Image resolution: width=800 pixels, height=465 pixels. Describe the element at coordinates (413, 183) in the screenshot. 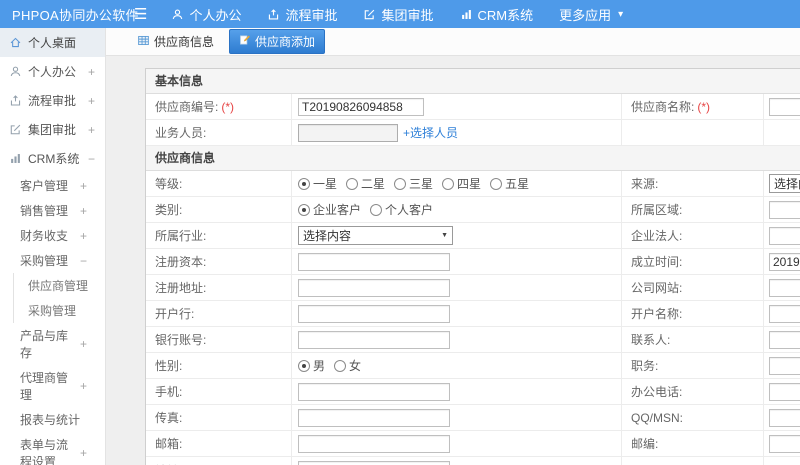

I see `radio-option-level-3: 三星` at that location.